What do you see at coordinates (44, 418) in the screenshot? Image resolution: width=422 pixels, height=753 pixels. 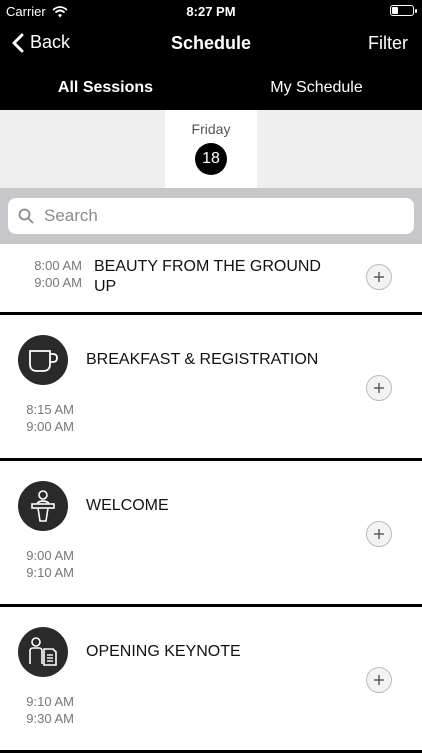 I see `session-times: 8:15 AM 9:00 AM` at bounding box center [44, 418].